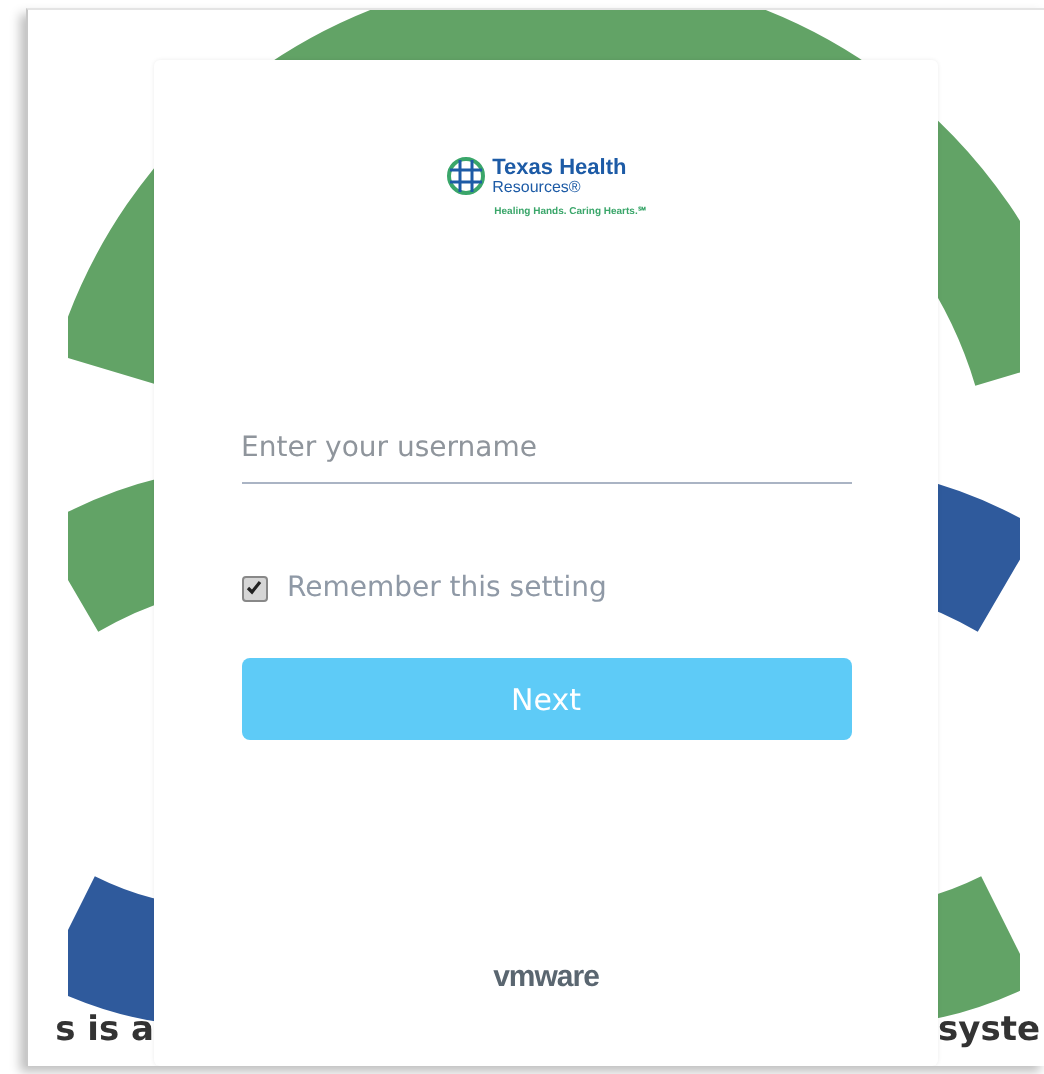  What do you see at coordinates (546, 699) in the screenshot?
I see `next-button: Next` at bounding box center [546, 699].